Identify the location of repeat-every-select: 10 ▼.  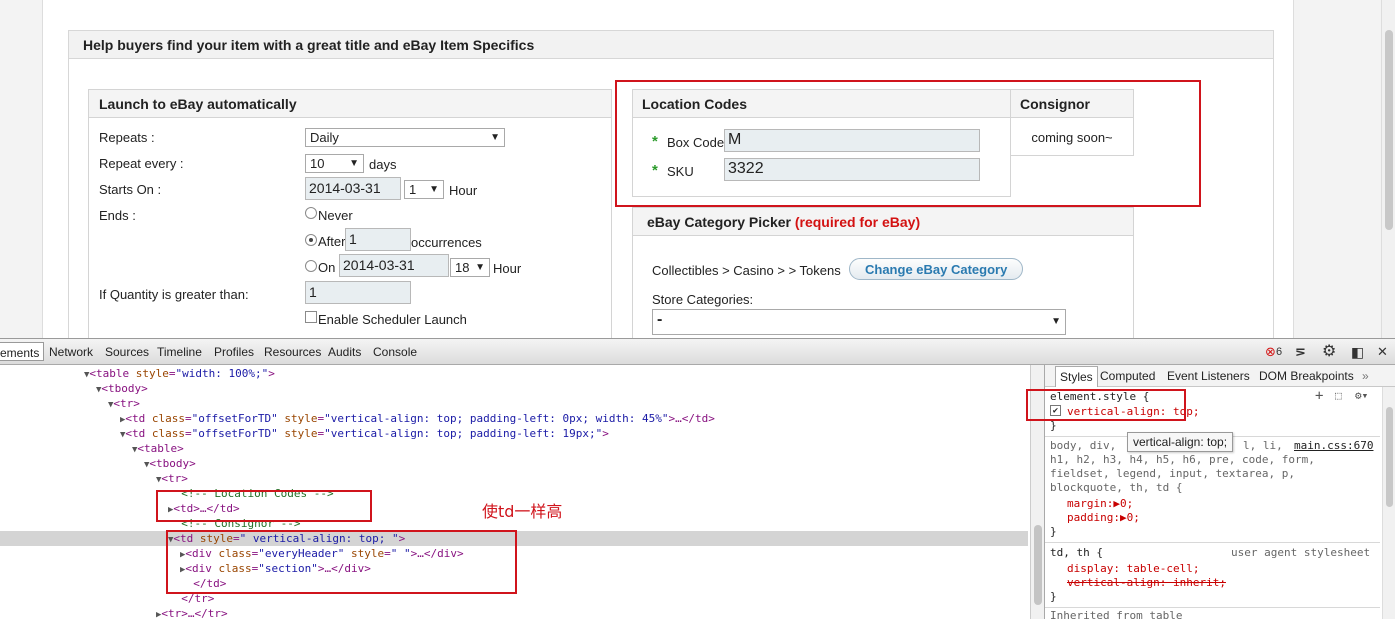
(334, 163).